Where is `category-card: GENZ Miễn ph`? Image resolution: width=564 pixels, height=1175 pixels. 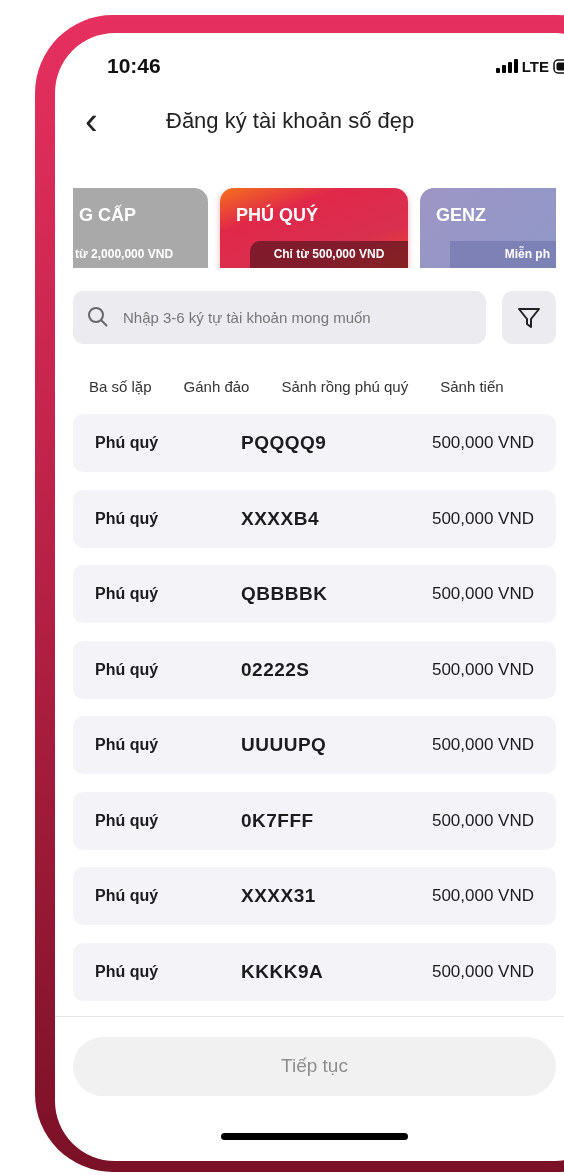 category-card: GENZ Miễn ph is located at coordinates (488, 228).